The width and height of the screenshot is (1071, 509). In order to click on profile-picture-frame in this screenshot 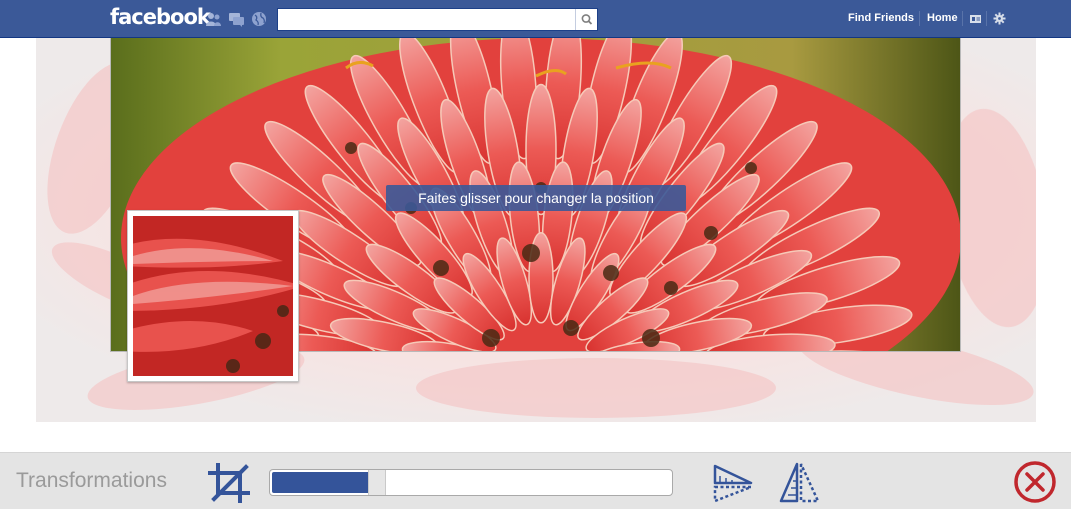, I will do `click(213, 296)`.